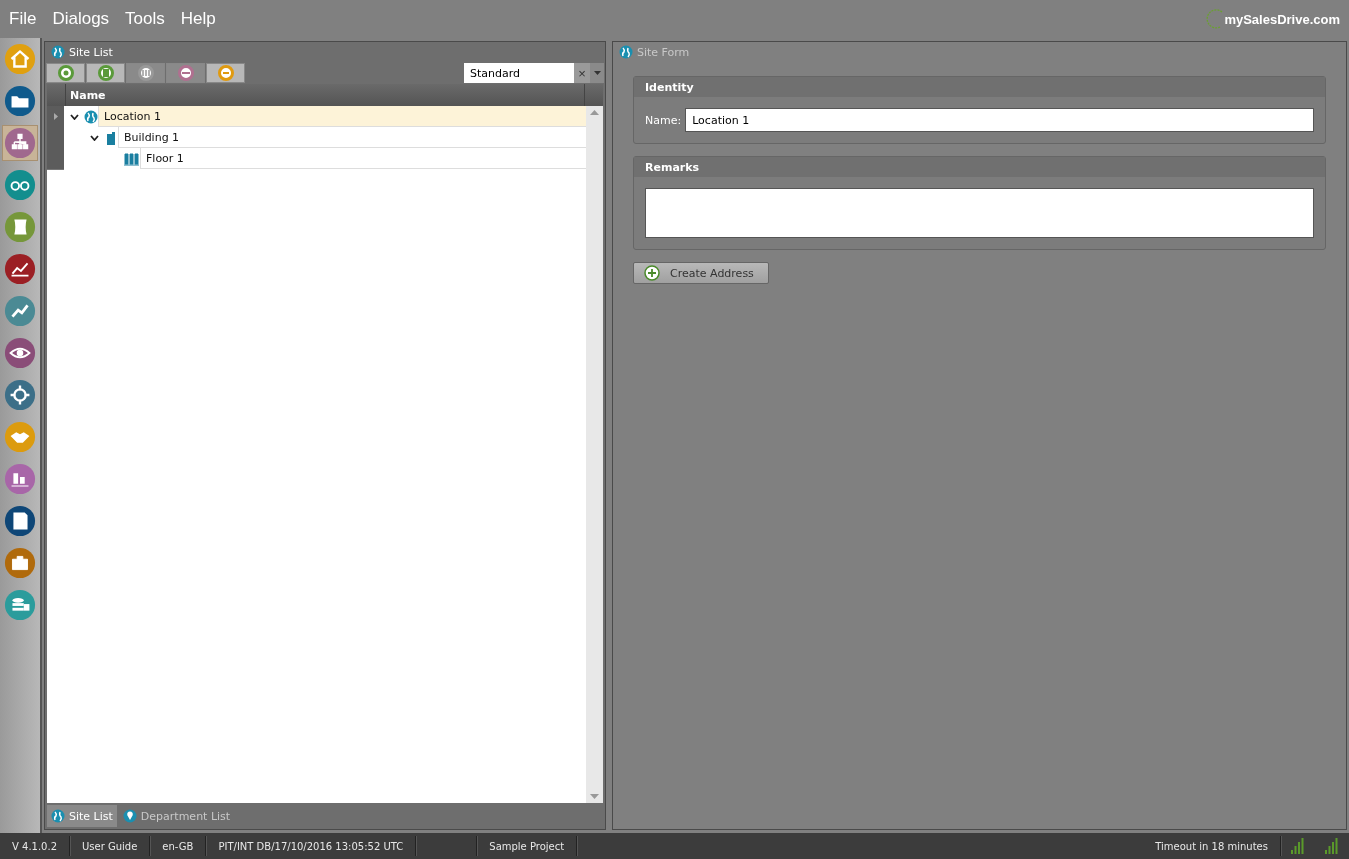 This screenshot has width=1349, height=859. What do you see at coordinates (701, 273) in the screenshot?
I see `create-address-button: Create Address` at bounding box center [701, 273].